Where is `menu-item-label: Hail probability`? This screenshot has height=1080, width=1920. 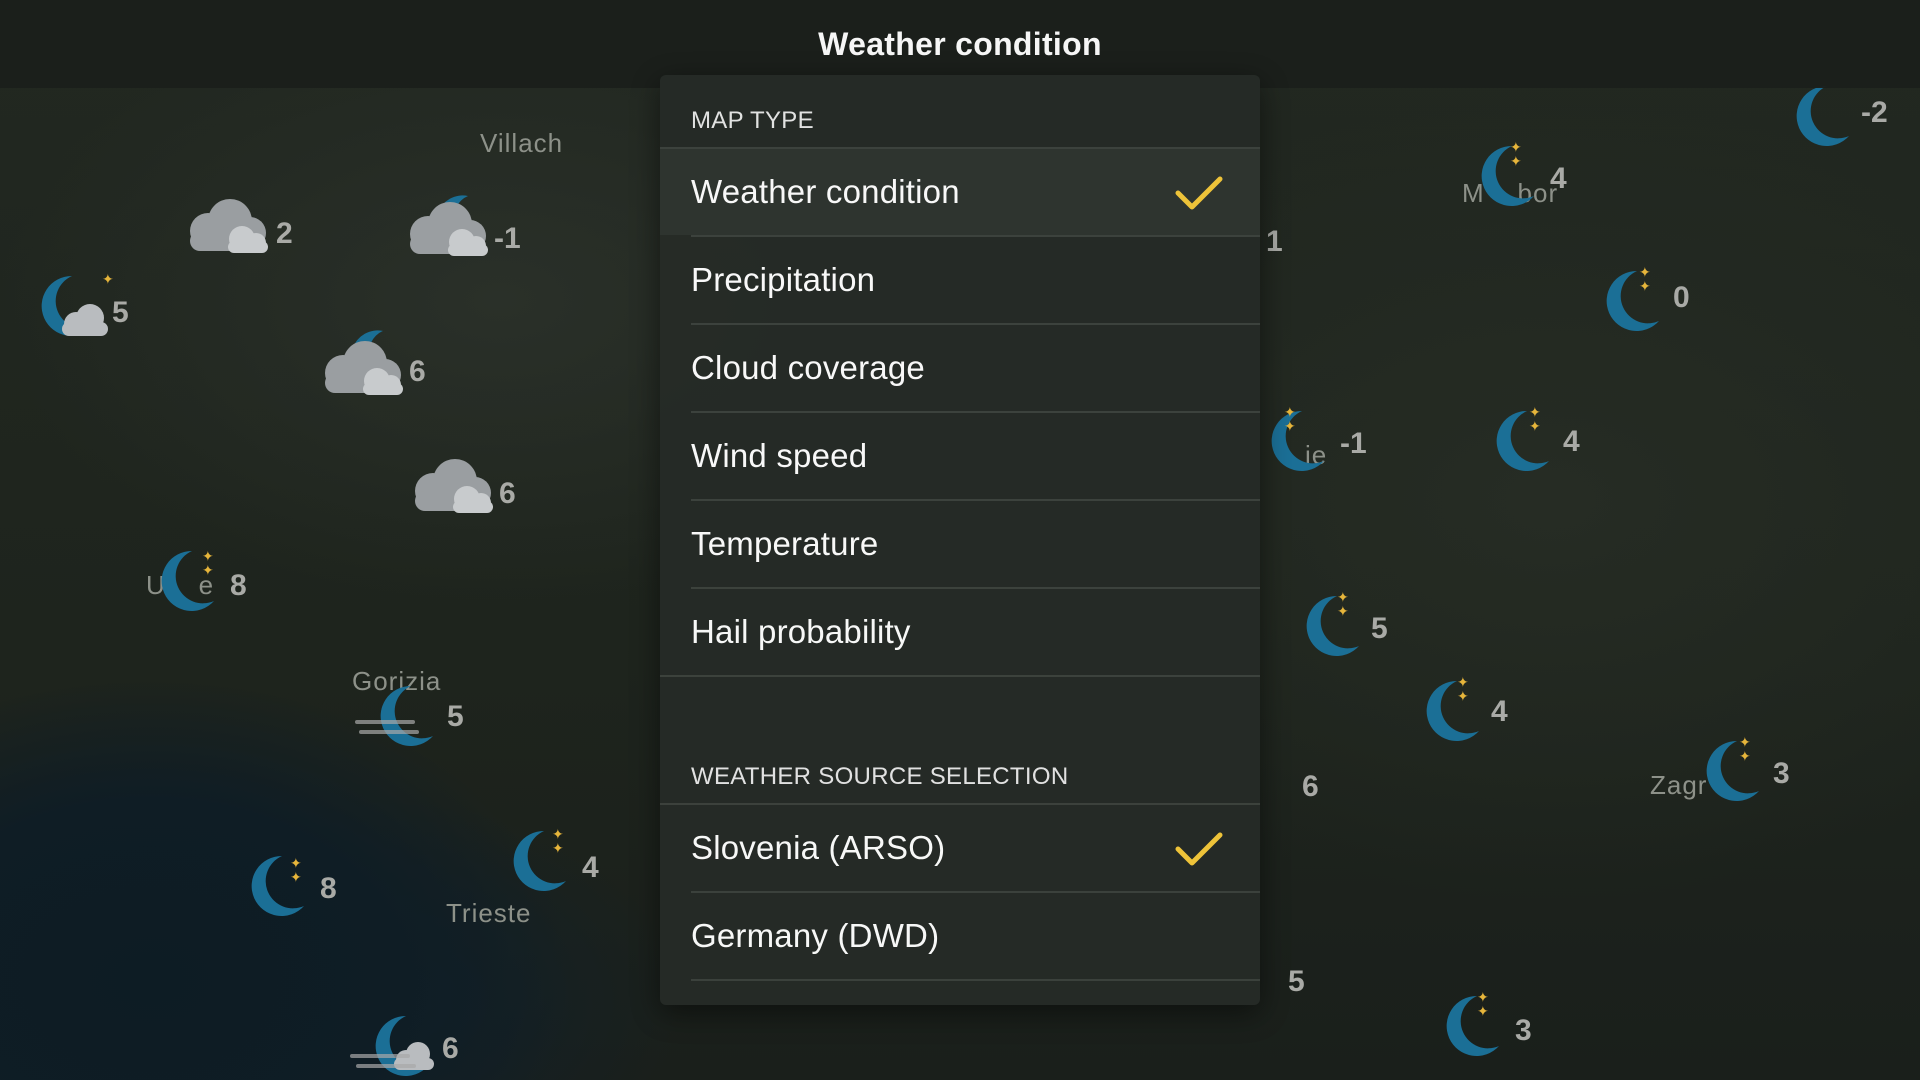
menu-item-label: Hail probability is located at coordinates (801, 631).